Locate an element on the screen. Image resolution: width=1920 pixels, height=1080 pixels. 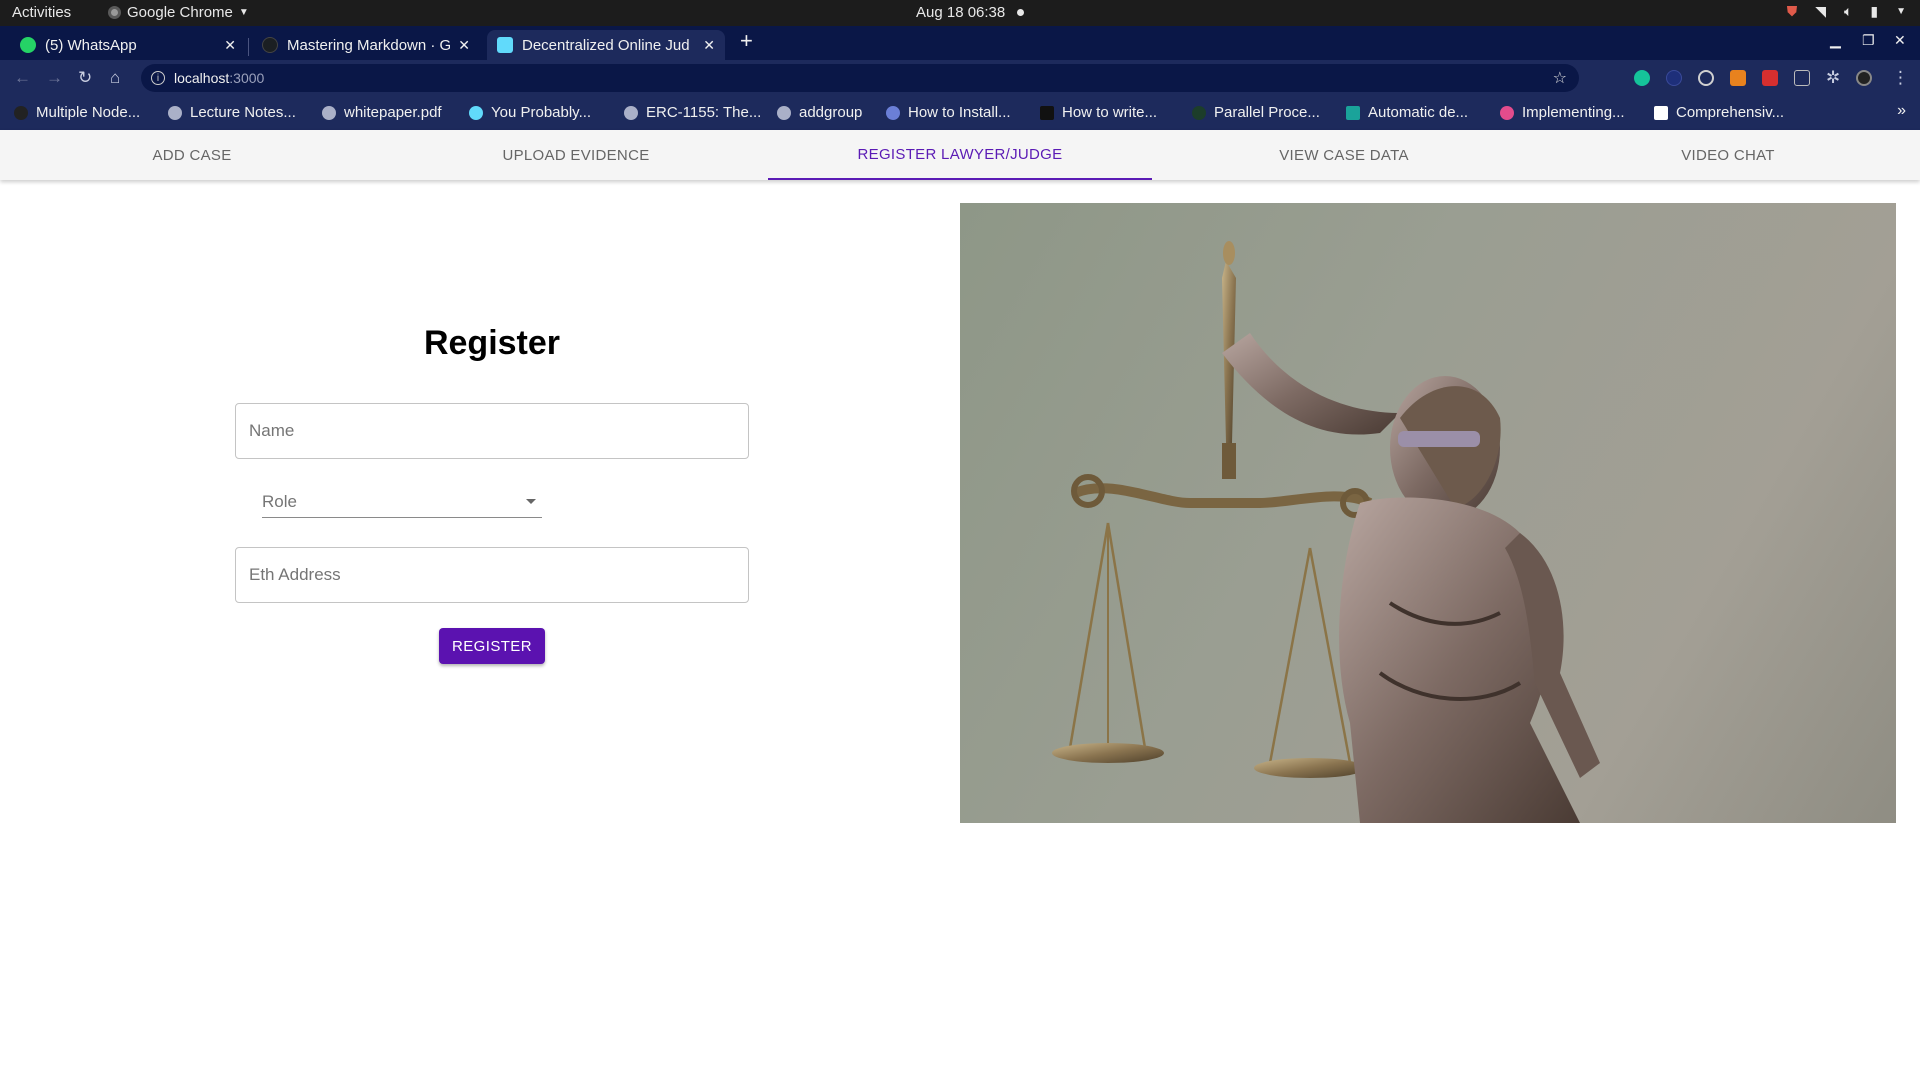
github-icon is located at coordinates (270, 45).